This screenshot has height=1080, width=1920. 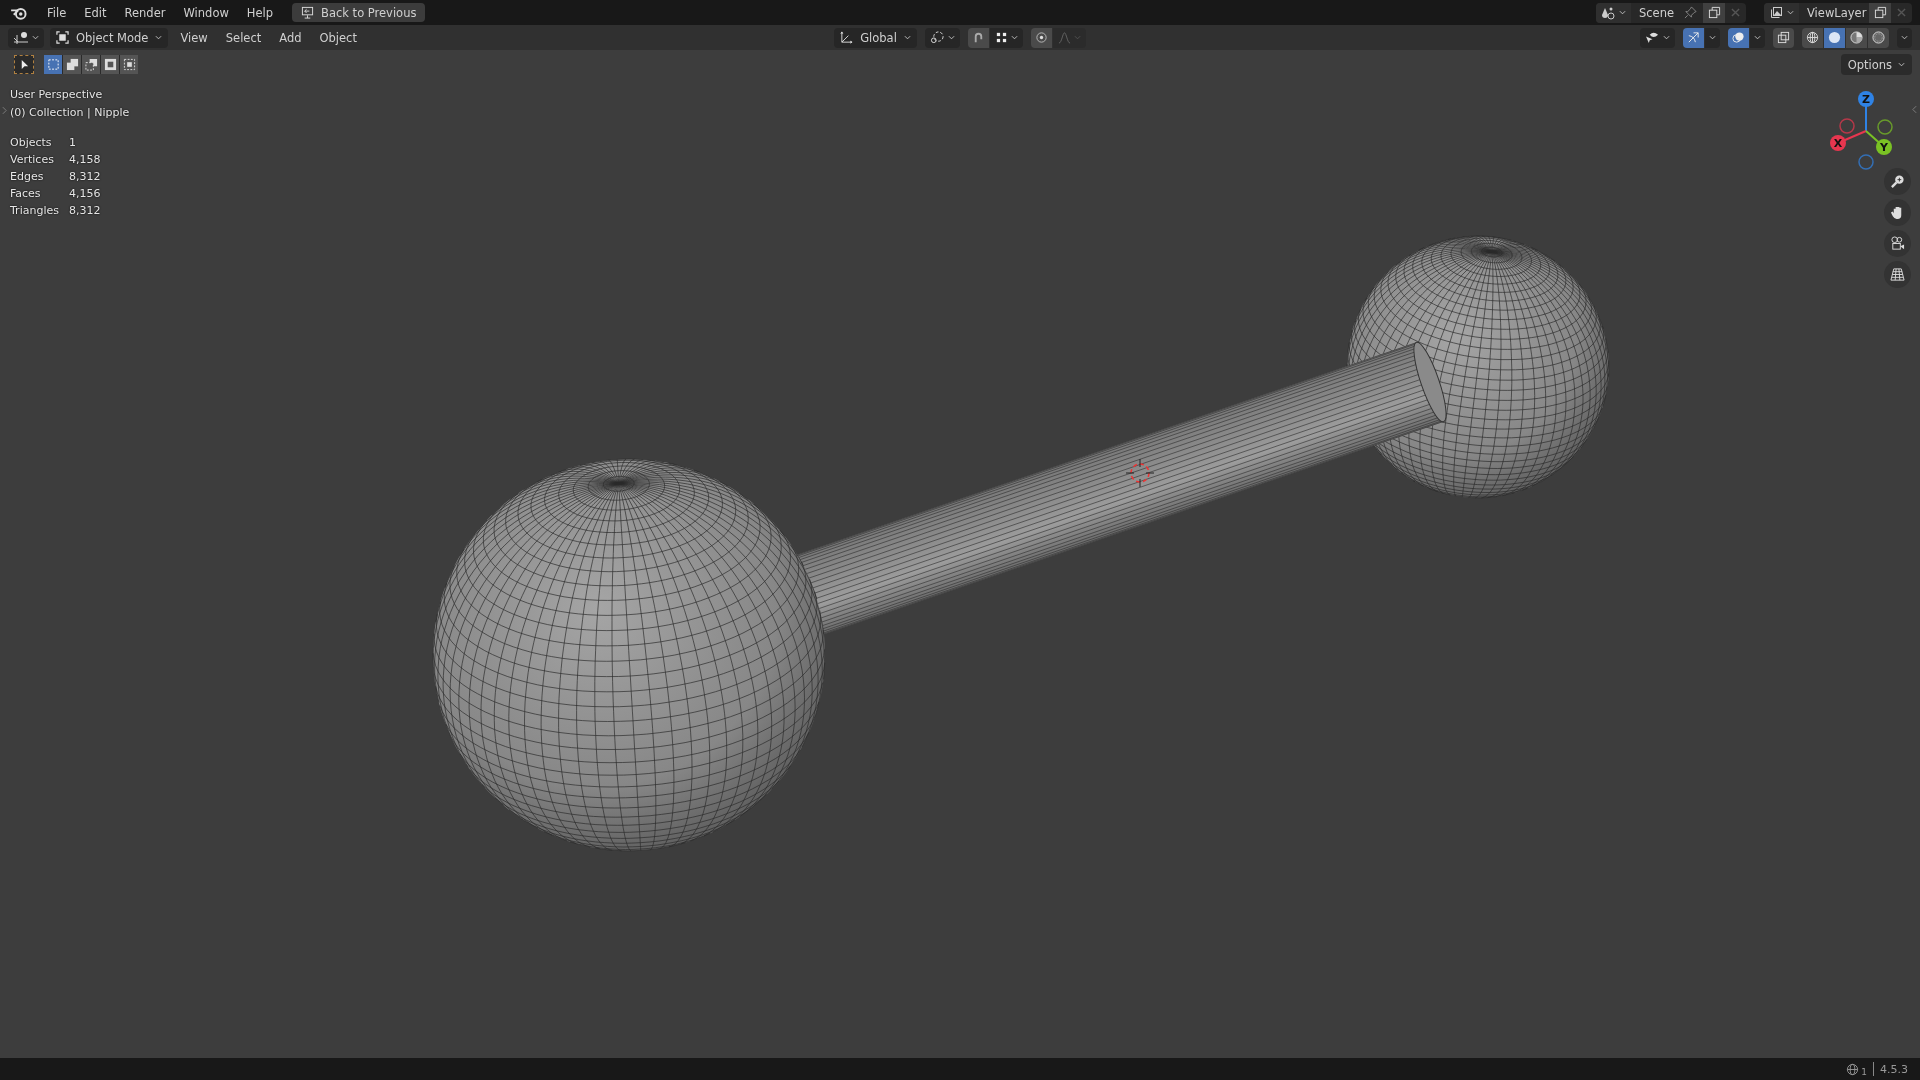 I want to click on rendered-sphere-icon, so click(x=1878, y=37).